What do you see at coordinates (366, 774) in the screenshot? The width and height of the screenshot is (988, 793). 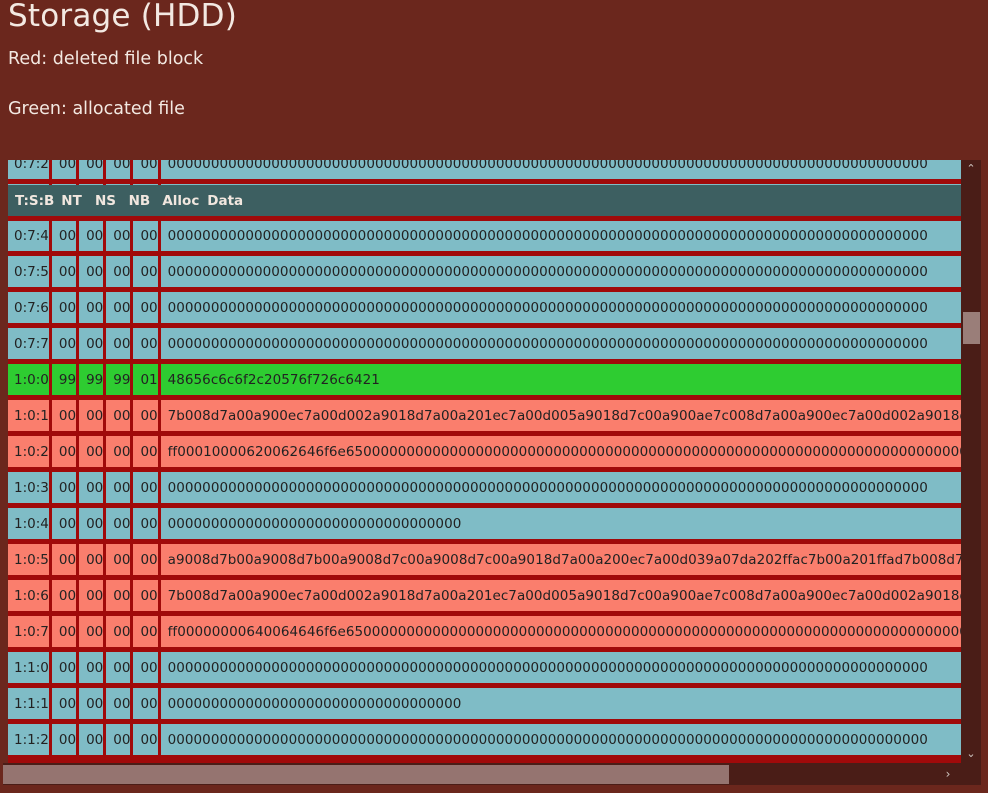 I see `horizontal-scroll-thumb` at bounding box center [366, 774].